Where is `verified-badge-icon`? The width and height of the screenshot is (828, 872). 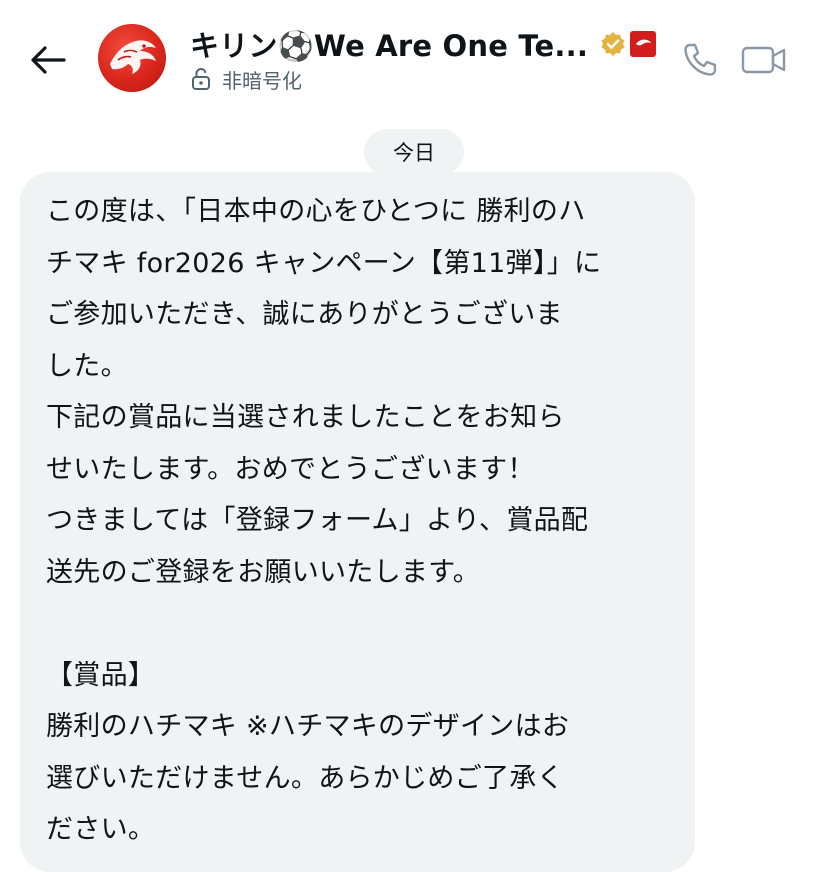 verified-badge-icon is located at coordinates (613, 44).